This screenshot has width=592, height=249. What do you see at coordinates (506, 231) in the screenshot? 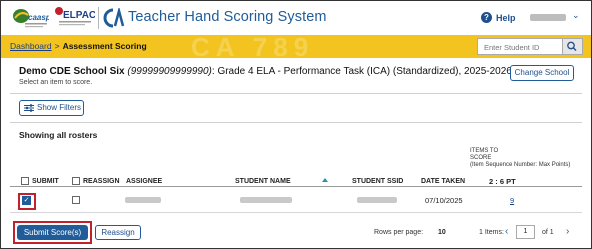
I see `previous-page-icon: ‹` at bounding box center [506, 231].